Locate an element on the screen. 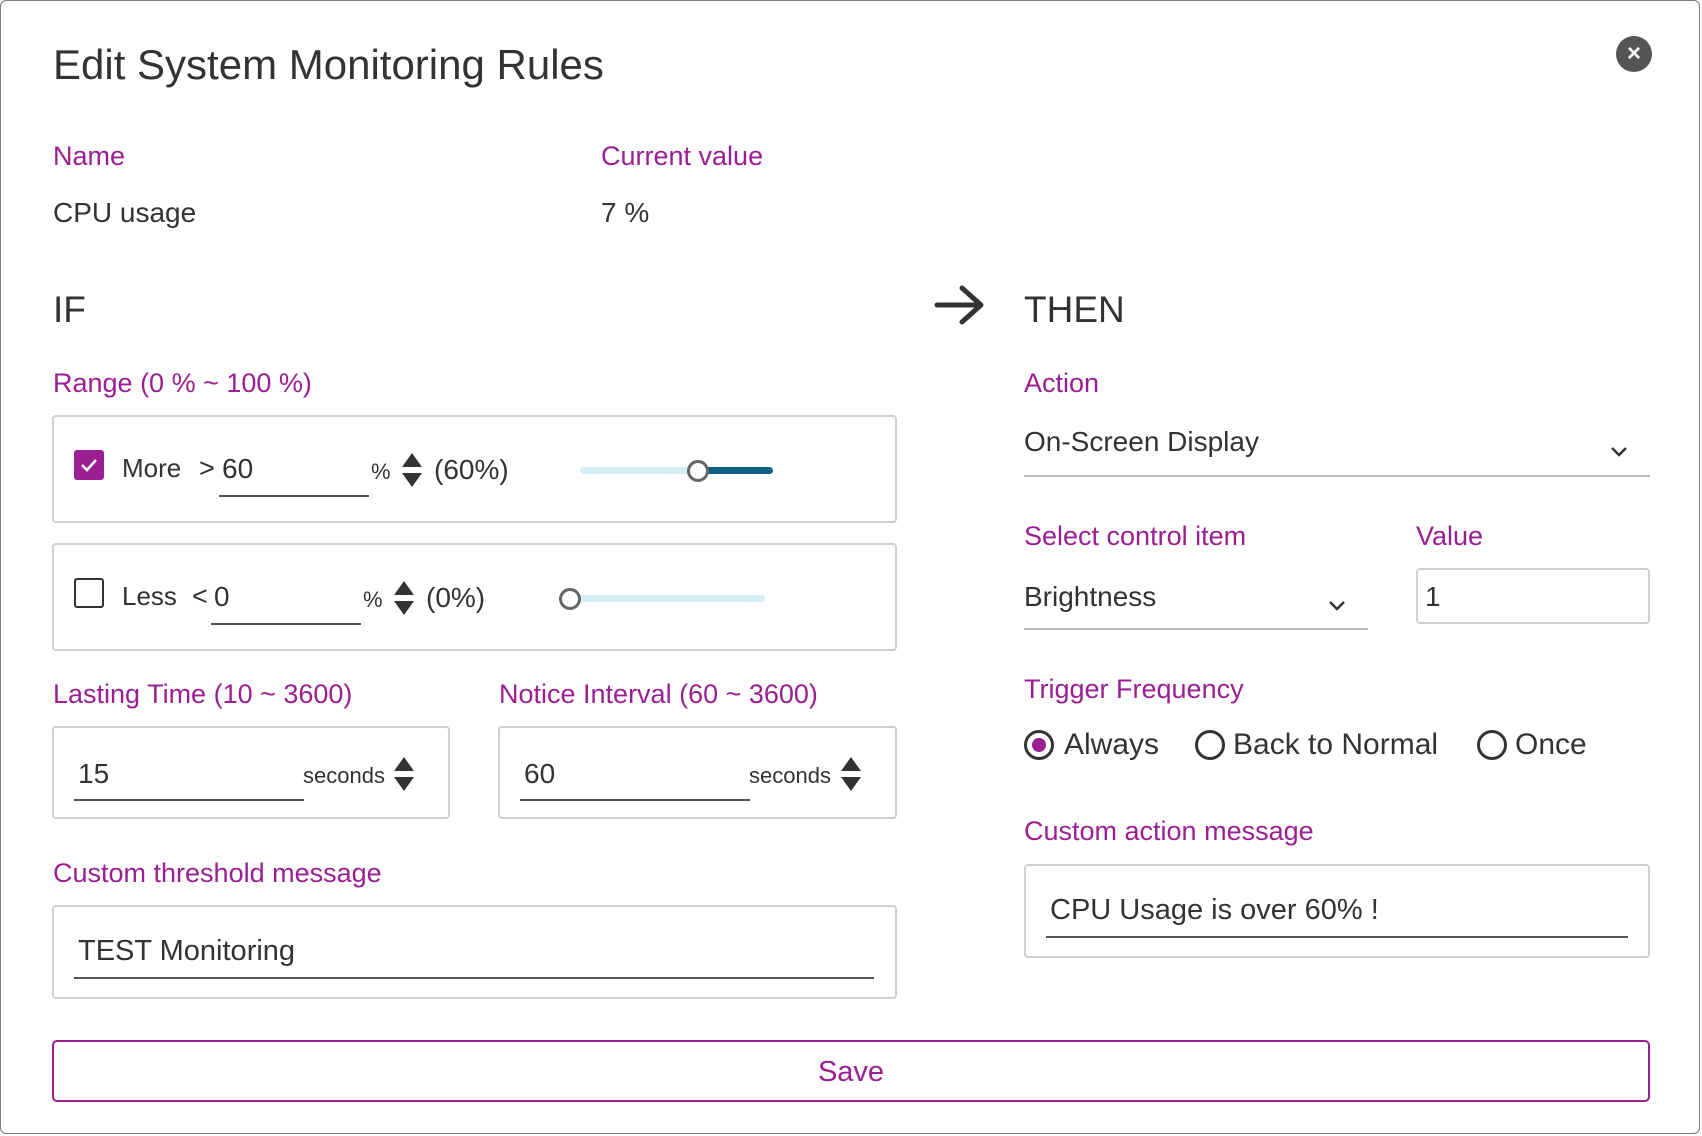 The image size is (1702, 1136). value-input-box: 1 is located at coordinates (1533, 596).